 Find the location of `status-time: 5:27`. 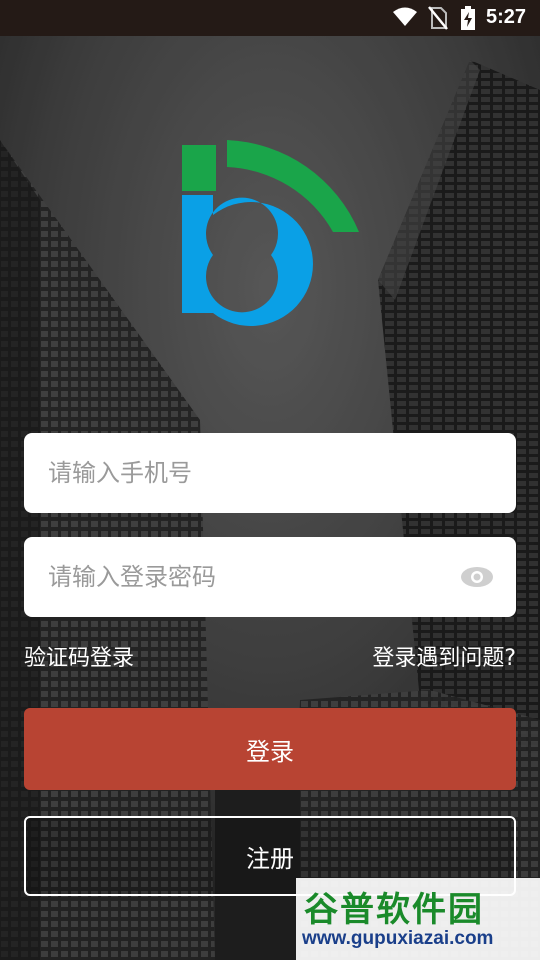

status-time: 5:27 is located at coordinates (505, 17).